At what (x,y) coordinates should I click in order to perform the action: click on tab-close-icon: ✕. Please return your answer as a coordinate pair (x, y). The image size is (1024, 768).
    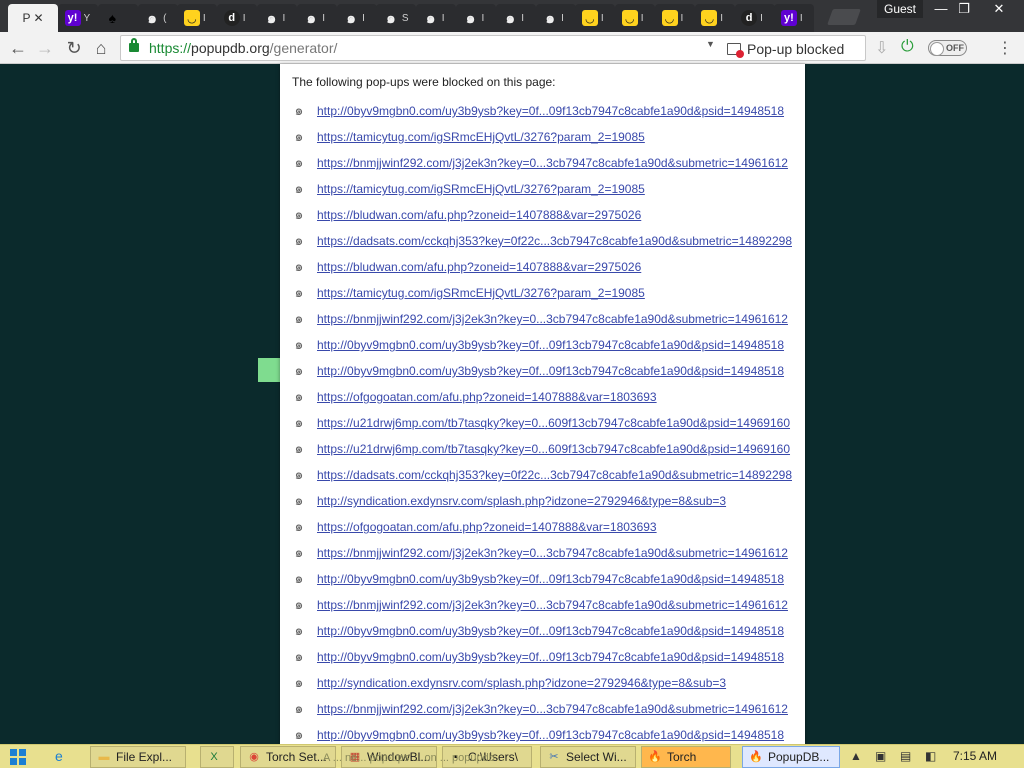
    Looking at the image, I should click on (38, 18).